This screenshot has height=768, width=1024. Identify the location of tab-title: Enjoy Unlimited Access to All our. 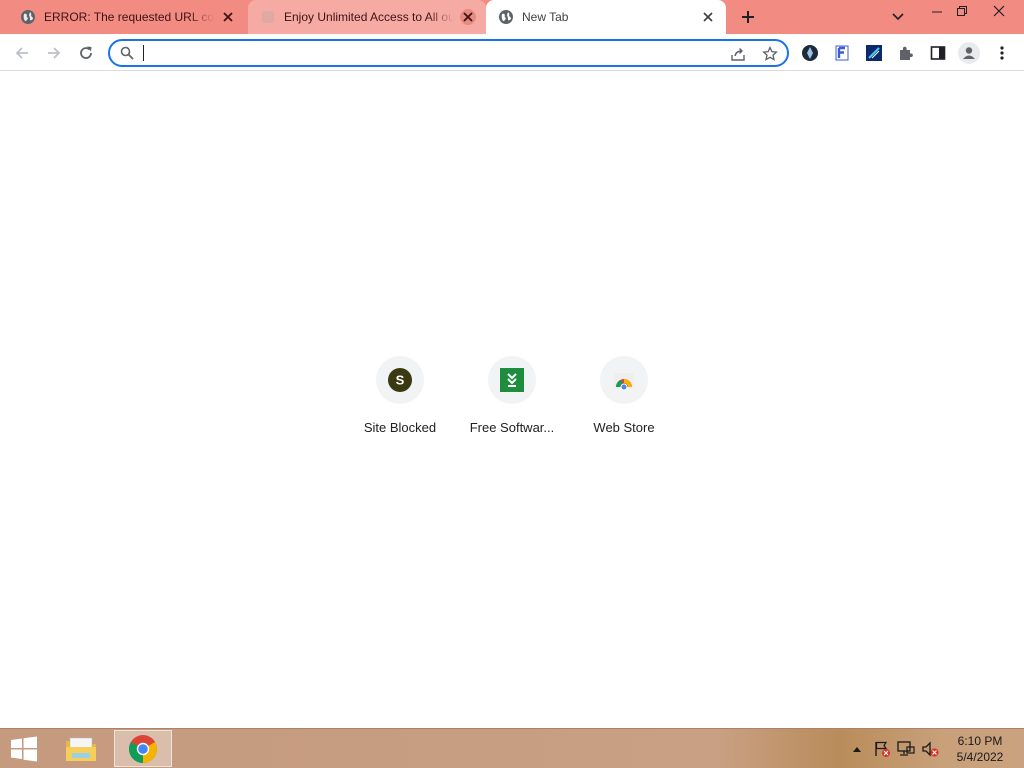
(369, 17).